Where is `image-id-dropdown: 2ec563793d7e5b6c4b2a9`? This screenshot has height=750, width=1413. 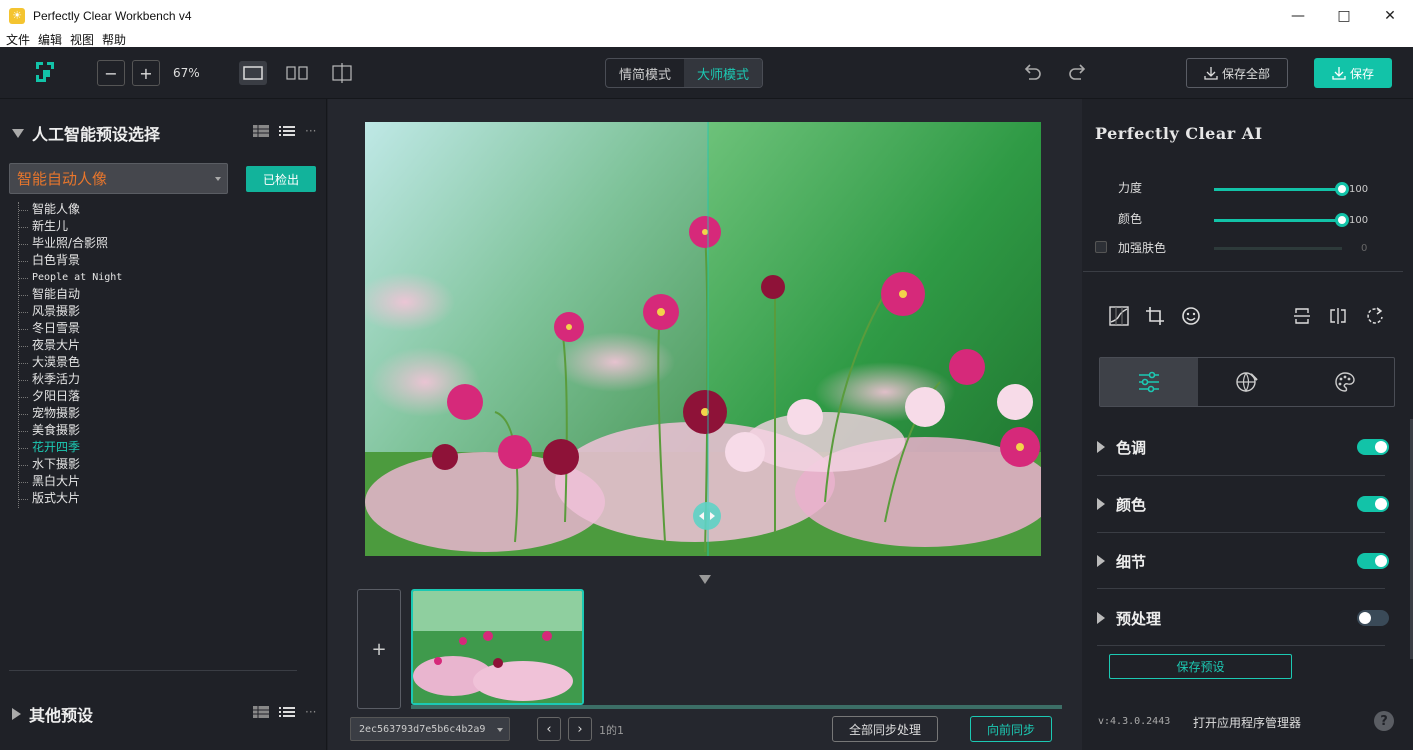 image-id-dropdown: 2ec563793d7e5b6c4b2a9 is located at coordinates (430, 729).